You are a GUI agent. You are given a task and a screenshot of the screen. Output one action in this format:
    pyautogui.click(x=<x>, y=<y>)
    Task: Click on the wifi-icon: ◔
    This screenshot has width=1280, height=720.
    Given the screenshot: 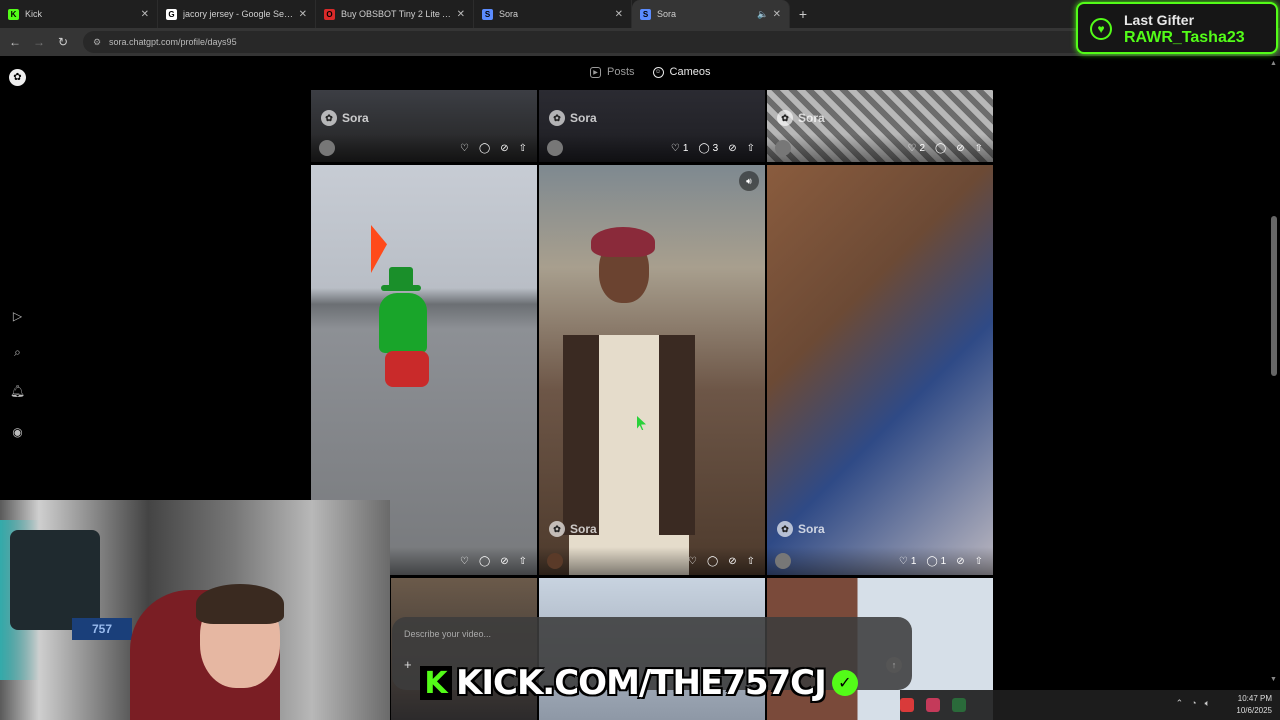 What is the action you would take?
    pyautogui.click(x=1193, y=703)
    